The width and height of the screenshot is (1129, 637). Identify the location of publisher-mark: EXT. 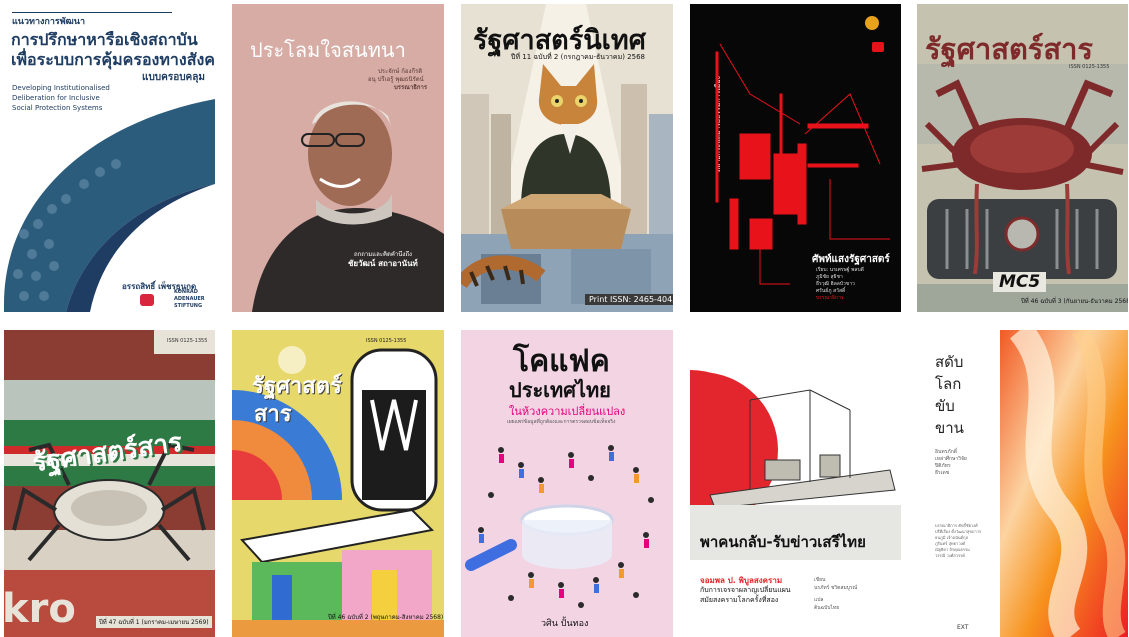
(963, 627).